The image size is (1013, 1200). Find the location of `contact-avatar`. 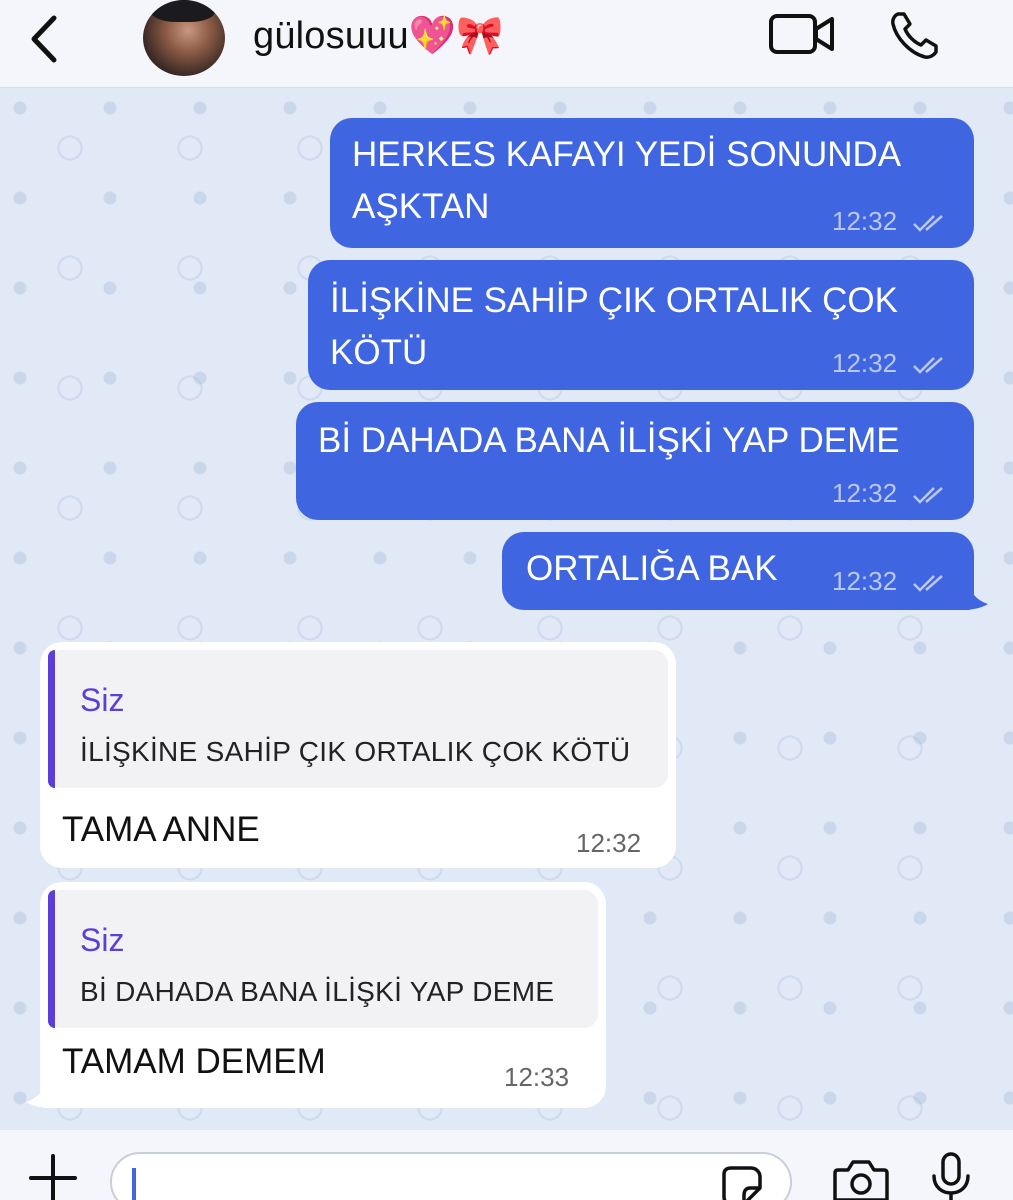

contact-avatar is located at coordinates (184, 38).